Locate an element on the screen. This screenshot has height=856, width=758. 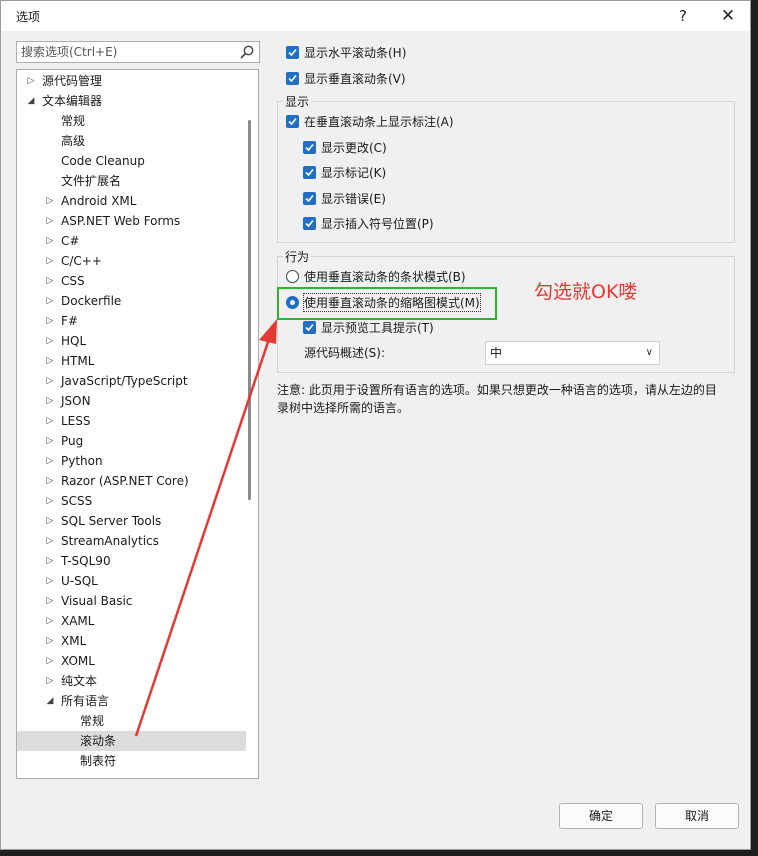
tree-item: ▷ XOML is located at coordinates (131, 661).